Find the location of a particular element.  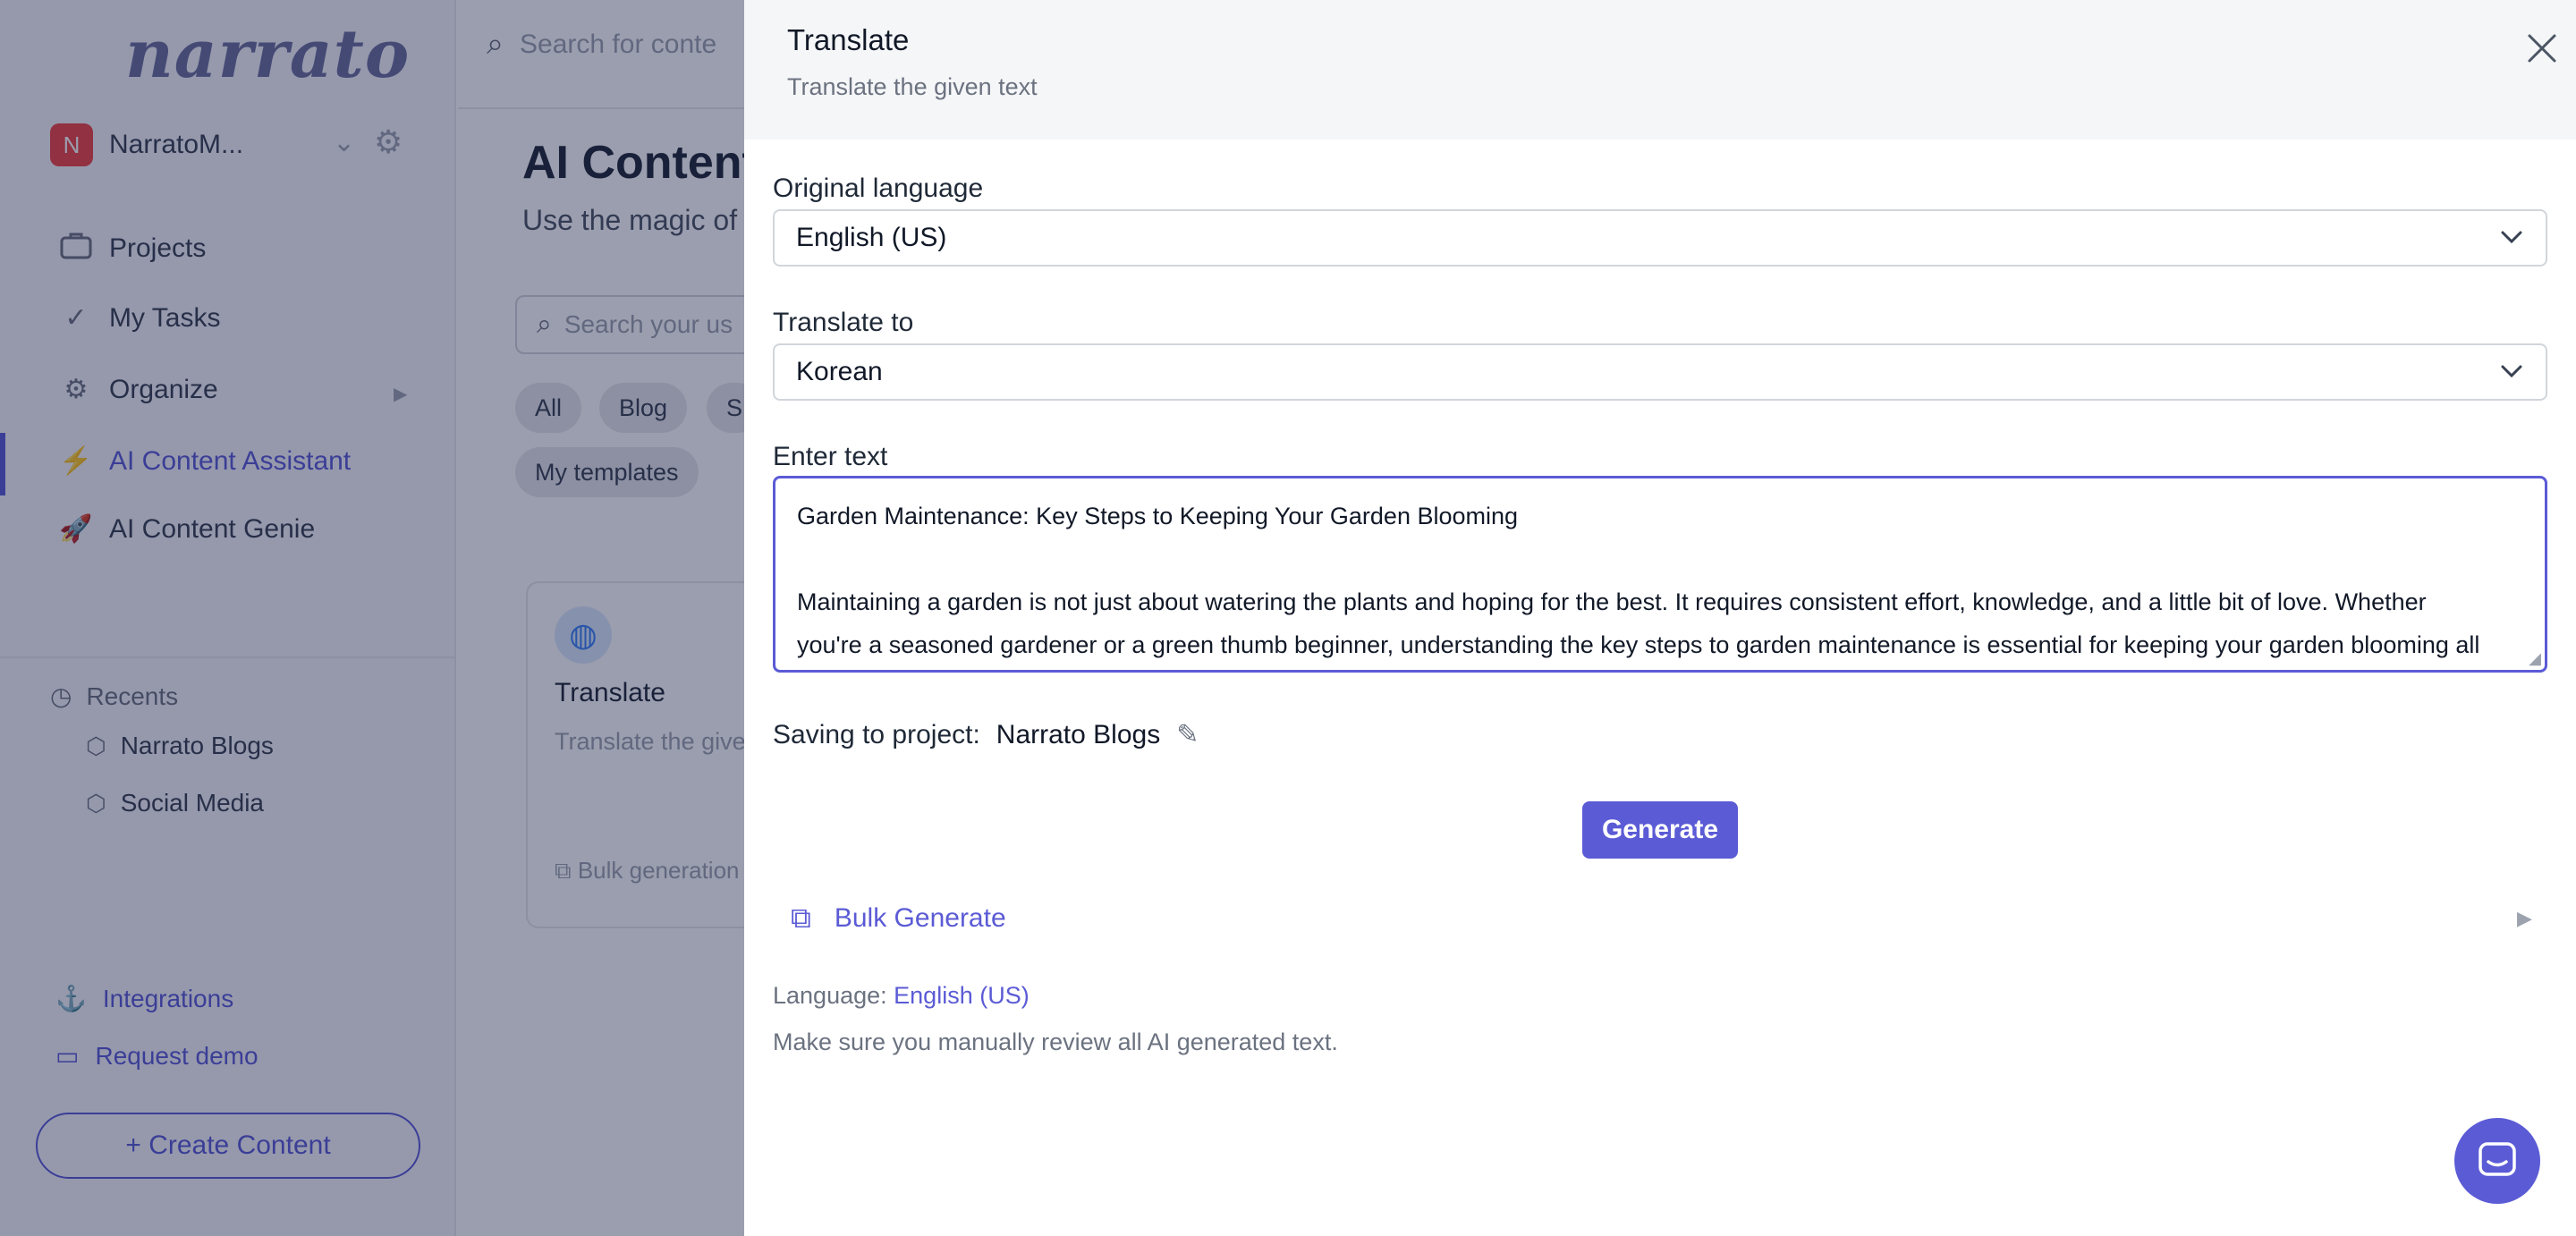

close-icon is located at coordinates (2542, 51).